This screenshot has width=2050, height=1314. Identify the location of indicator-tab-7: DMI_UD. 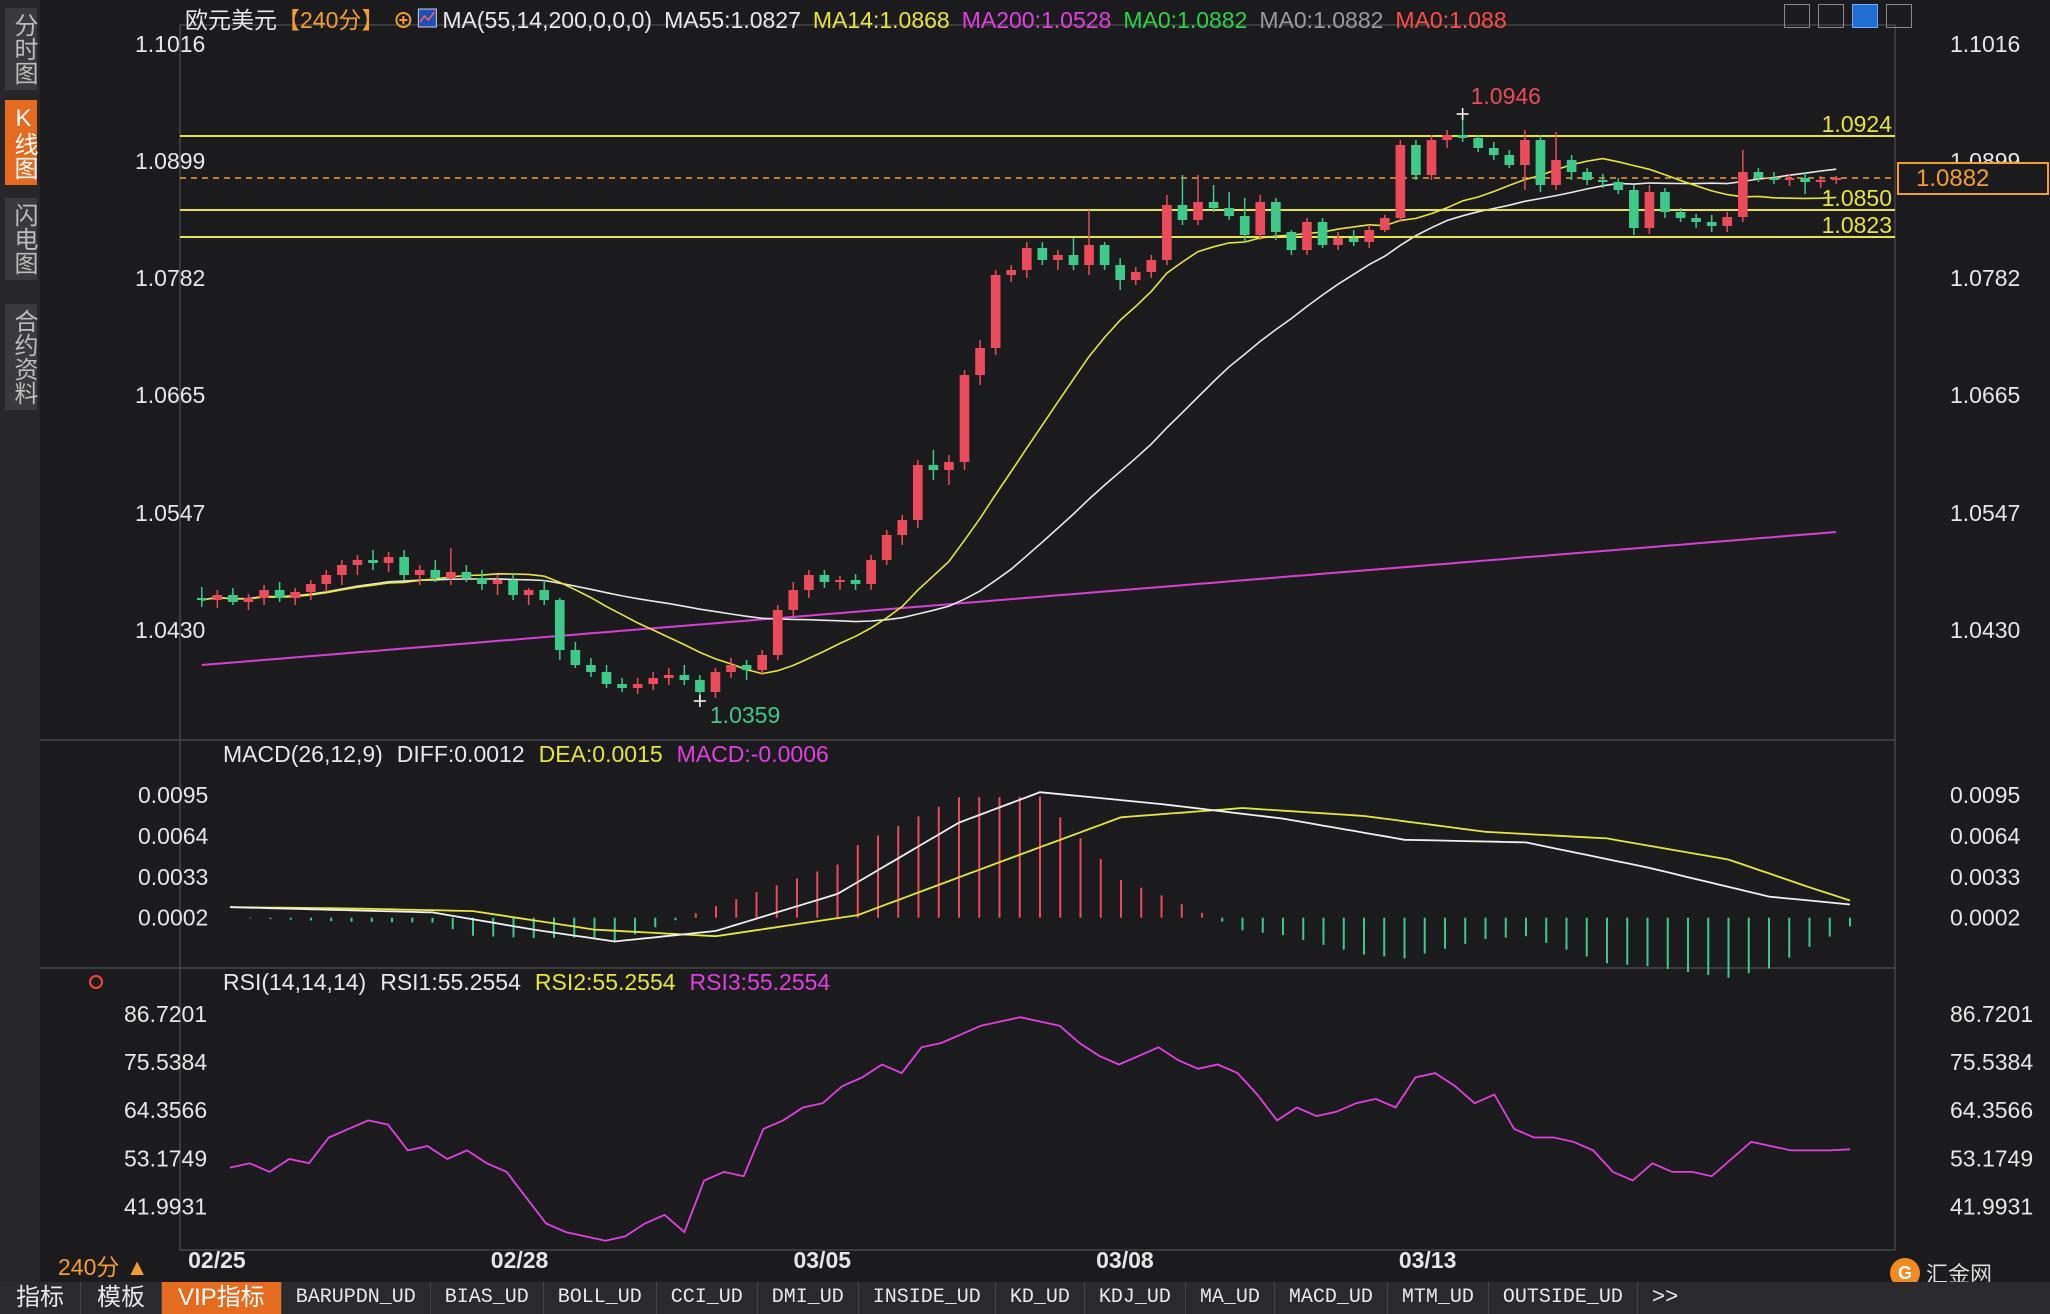
(808, 1298).